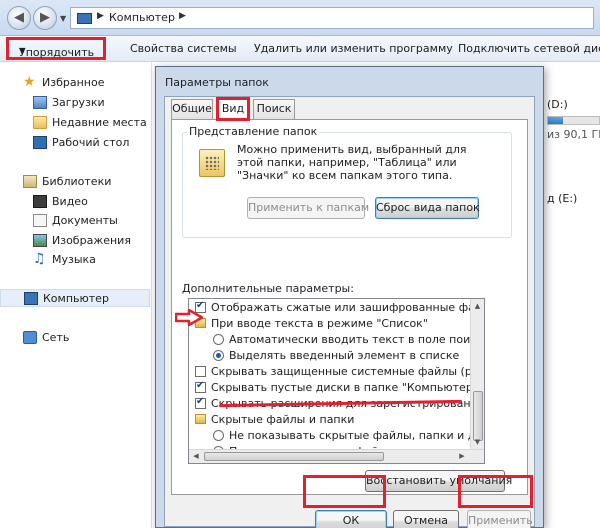 The image size is (600, 528). What do you see at coordinates (478, 416) in the screenshot?
I see `scroll-thumb` at bounding box center [478, 416].